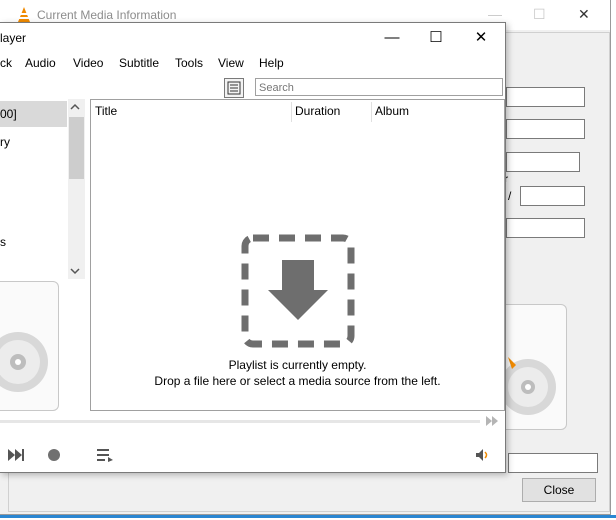  Describe the element at coordinates (240, 421) in the screenshot. I see `seek-bar` at that location.